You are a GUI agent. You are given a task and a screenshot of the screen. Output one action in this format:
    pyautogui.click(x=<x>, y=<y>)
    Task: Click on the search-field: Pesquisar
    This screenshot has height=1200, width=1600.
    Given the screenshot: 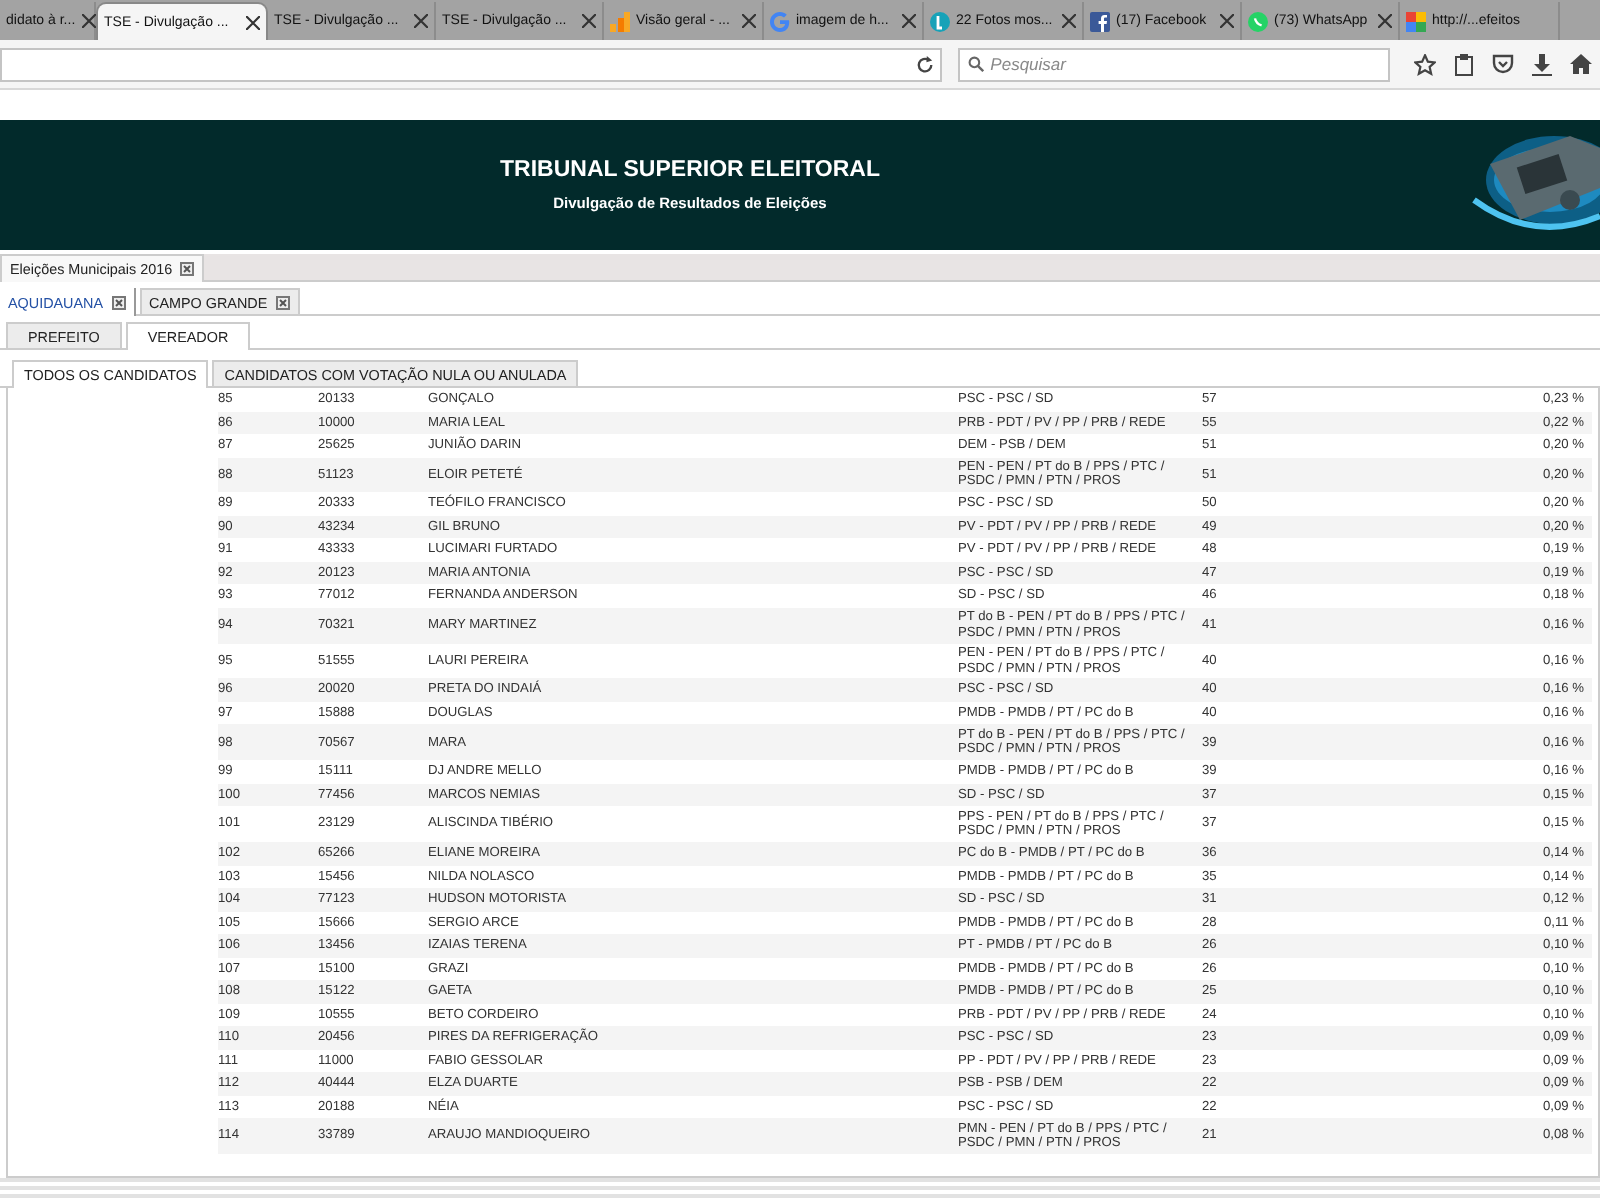 What is the action you would take?
    pyautogui.click(x=1174, y=64)
    